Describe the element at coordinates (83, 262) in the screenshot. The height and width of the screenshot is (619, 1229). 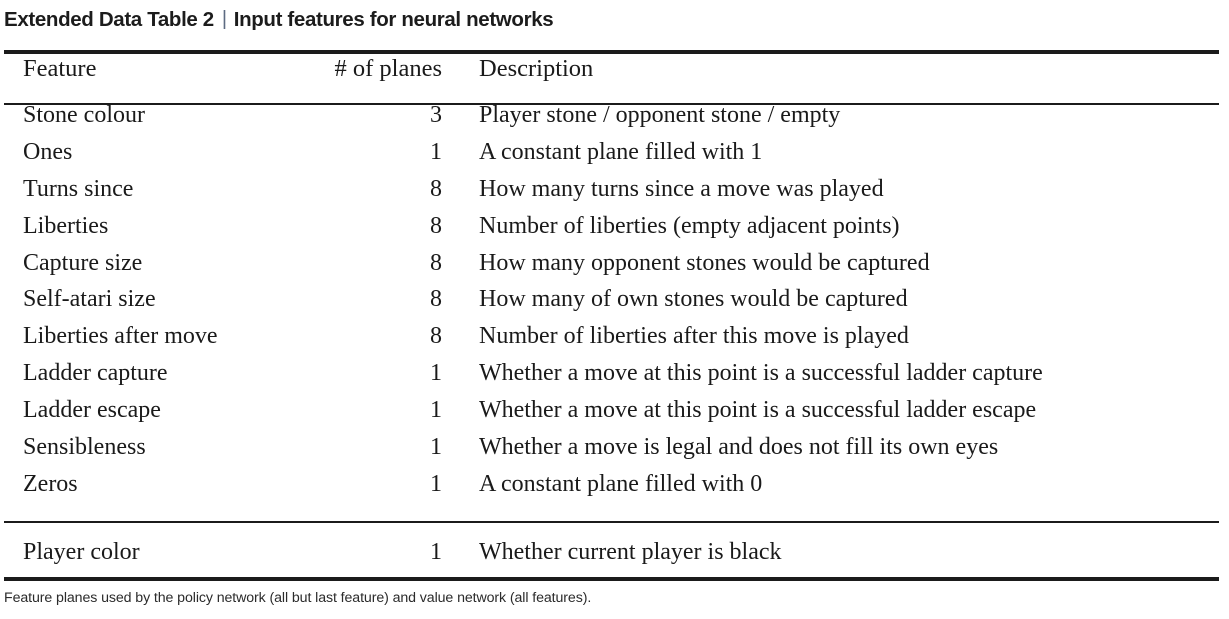
I see `cell-feature: Capture size` at that location.